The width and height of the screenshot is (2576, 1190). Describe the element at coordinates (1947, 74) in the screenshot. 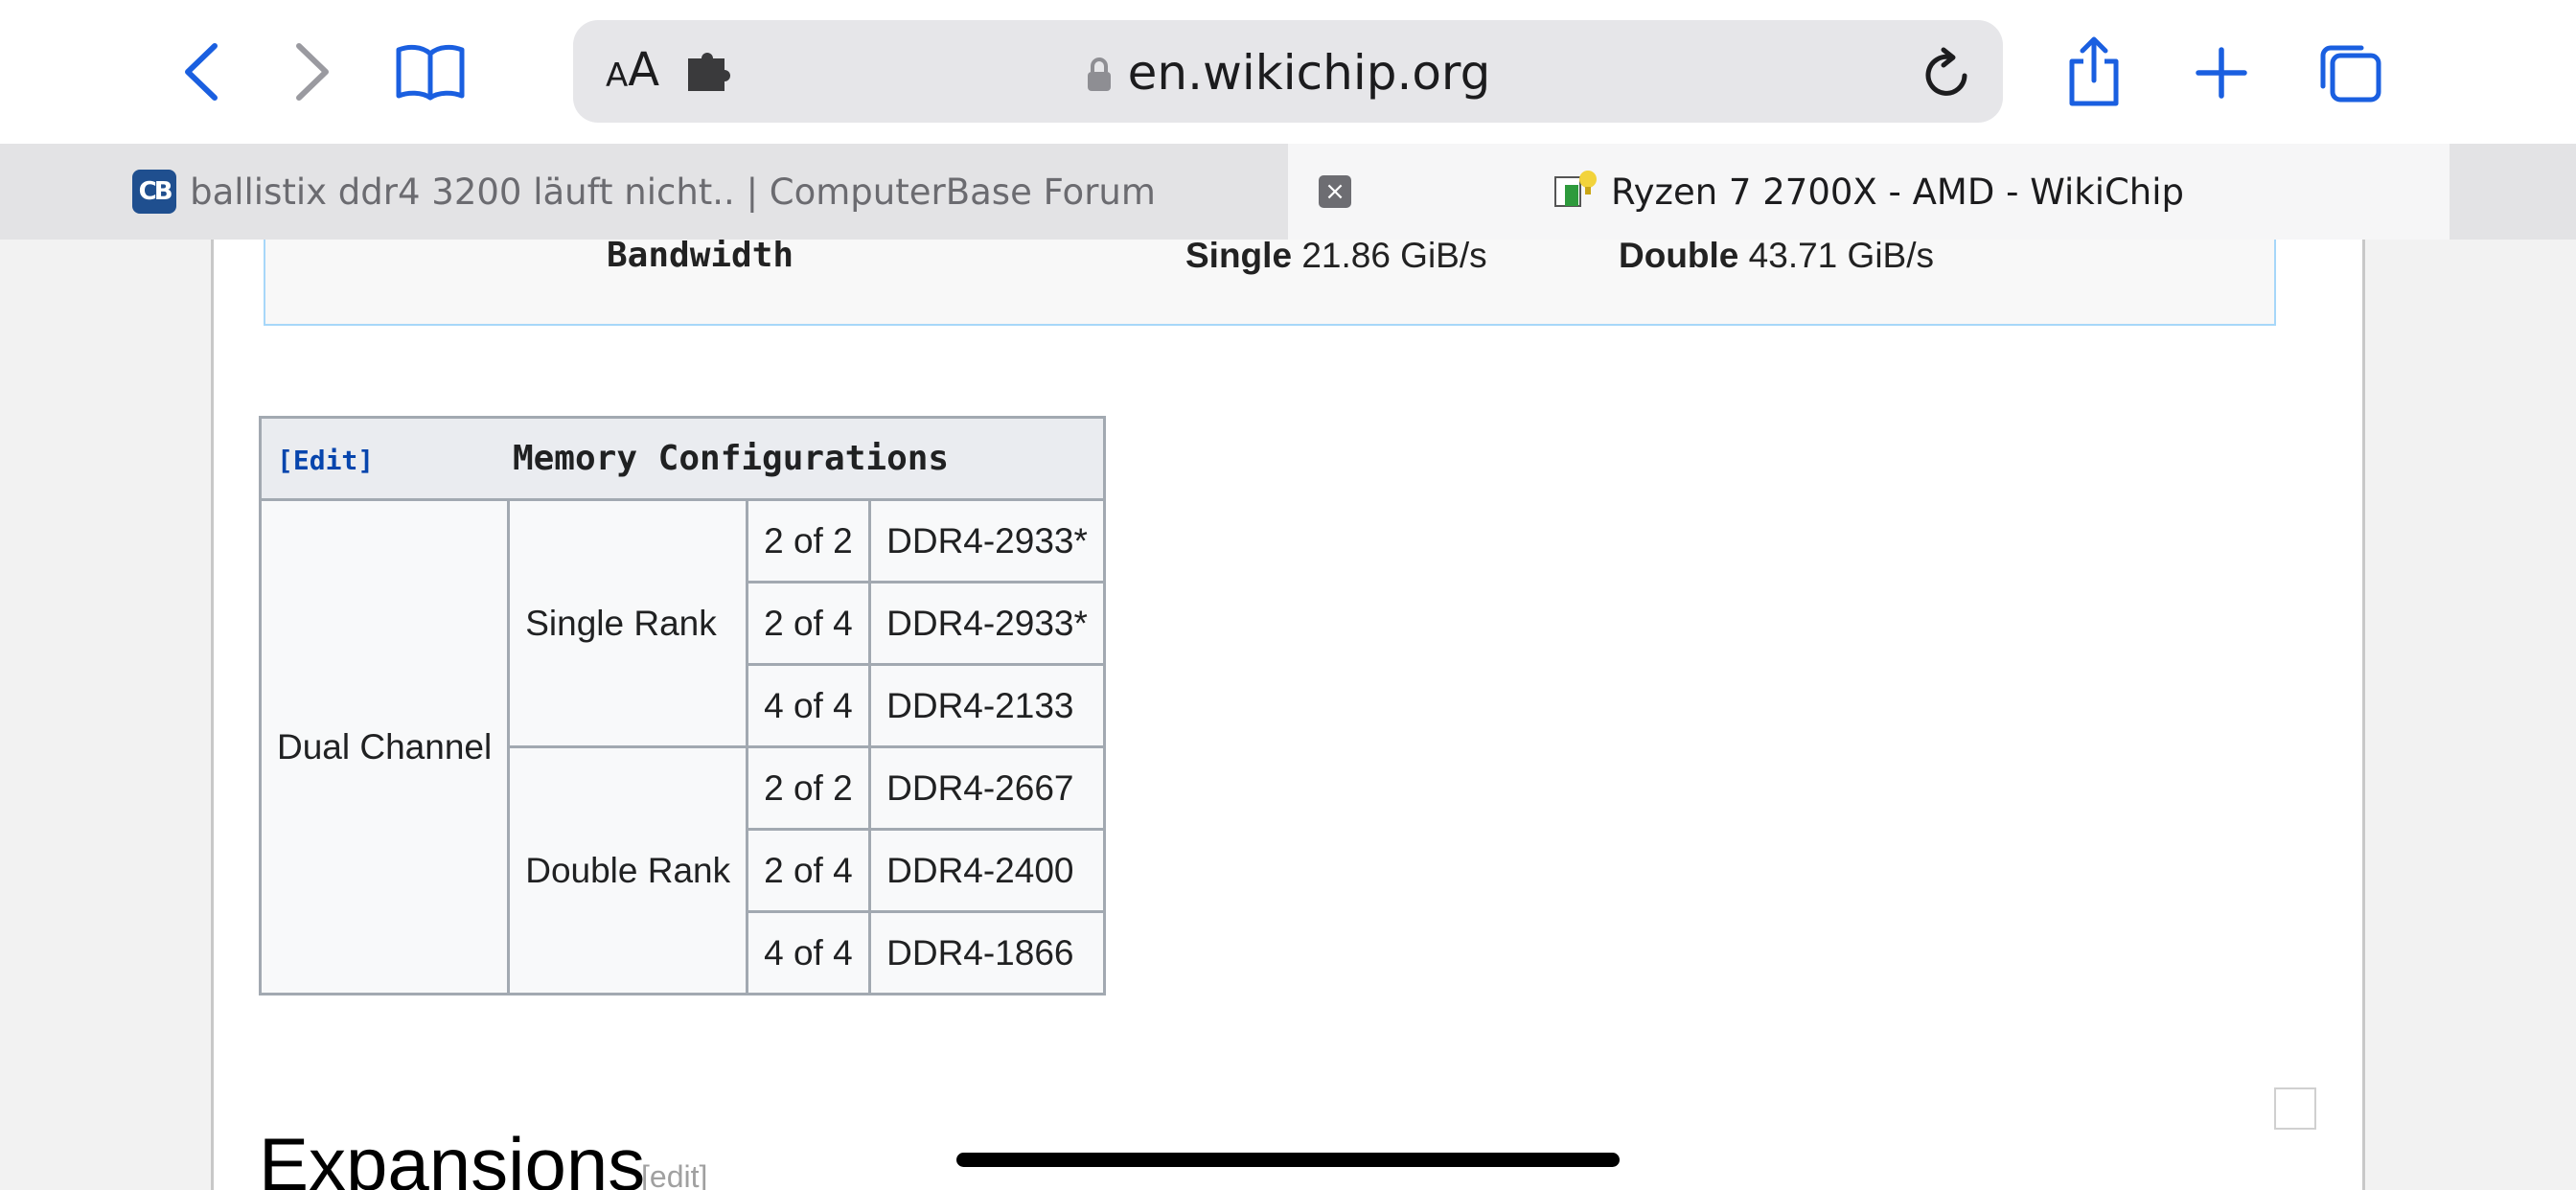

I see `reload-icon` at that location.